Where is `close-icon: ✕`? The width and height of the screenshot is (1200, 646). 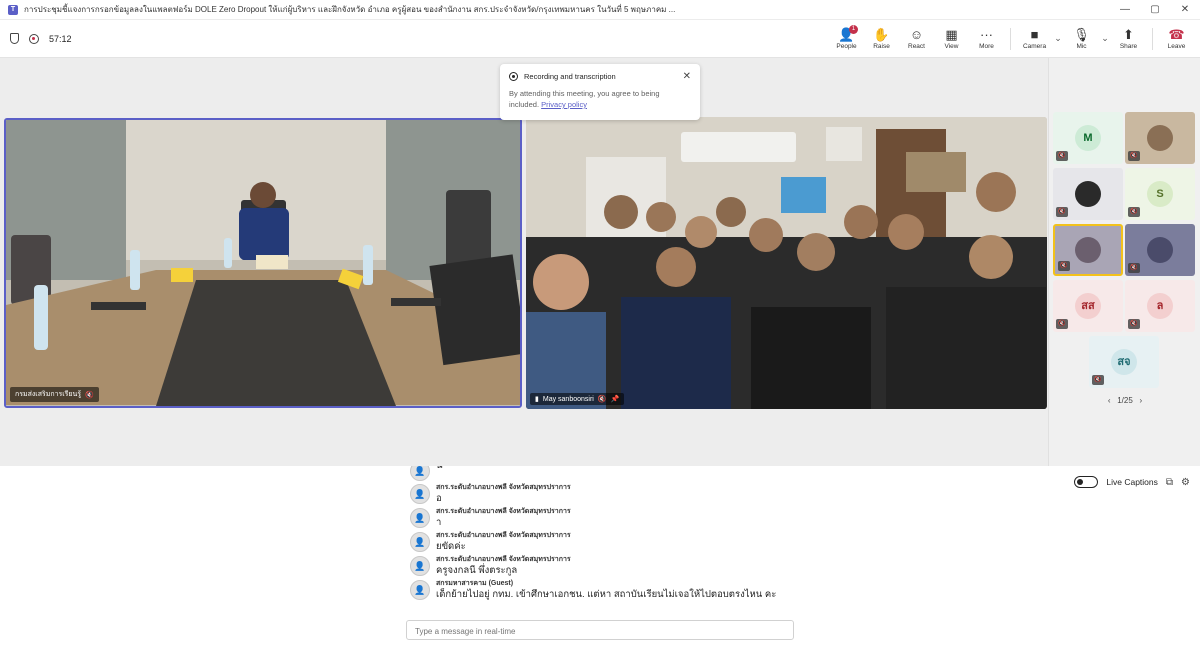 close-icon: ✕ is located at coordinates (687, 76).